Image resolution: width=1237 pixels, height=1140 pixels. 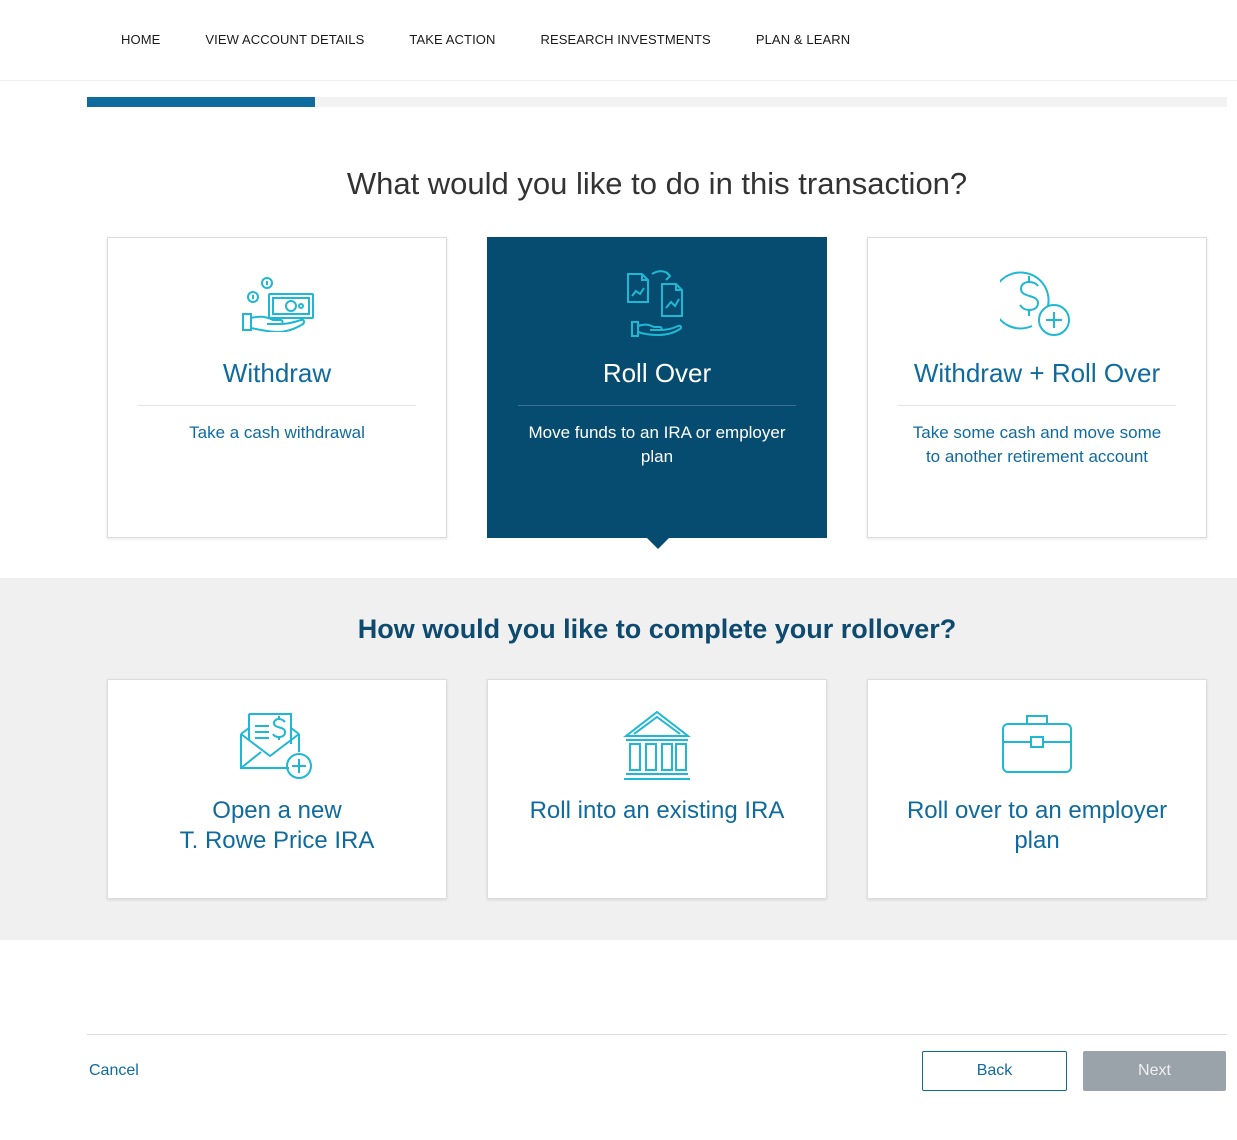 I want to click on briefcase-icon, so click(x=1037, y=744).